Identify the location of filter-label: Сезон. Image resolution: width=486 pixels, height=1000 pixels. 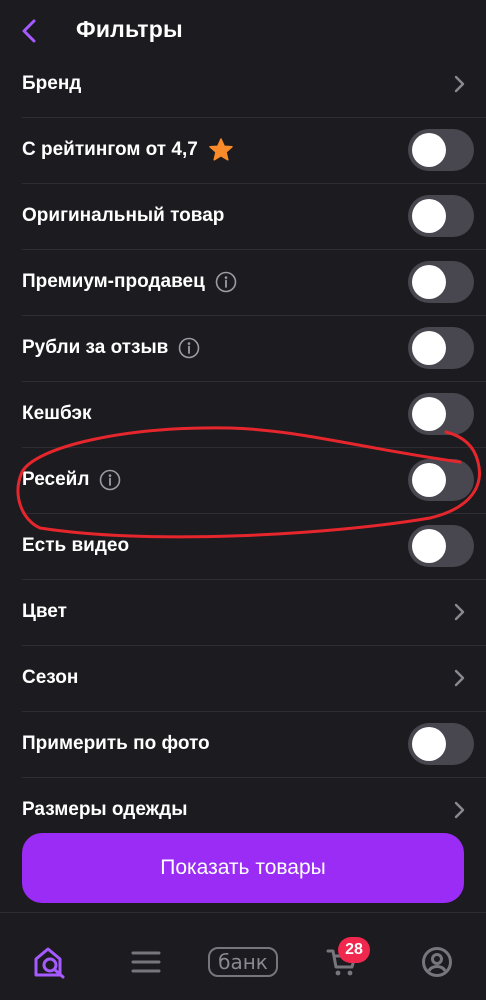
(50, 677).